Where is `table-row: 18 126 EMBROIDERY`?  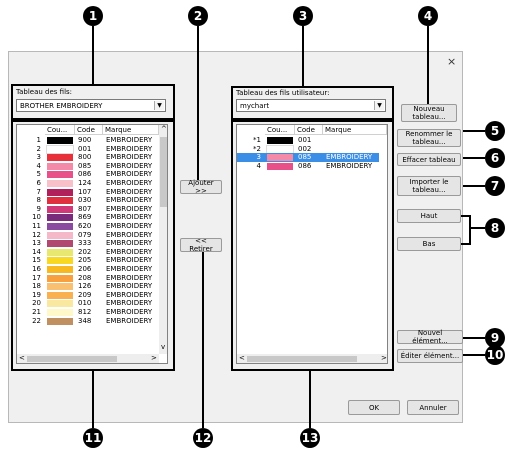
table-row: 18 126 EMBROIDERY is located at coordinates (88, 286).